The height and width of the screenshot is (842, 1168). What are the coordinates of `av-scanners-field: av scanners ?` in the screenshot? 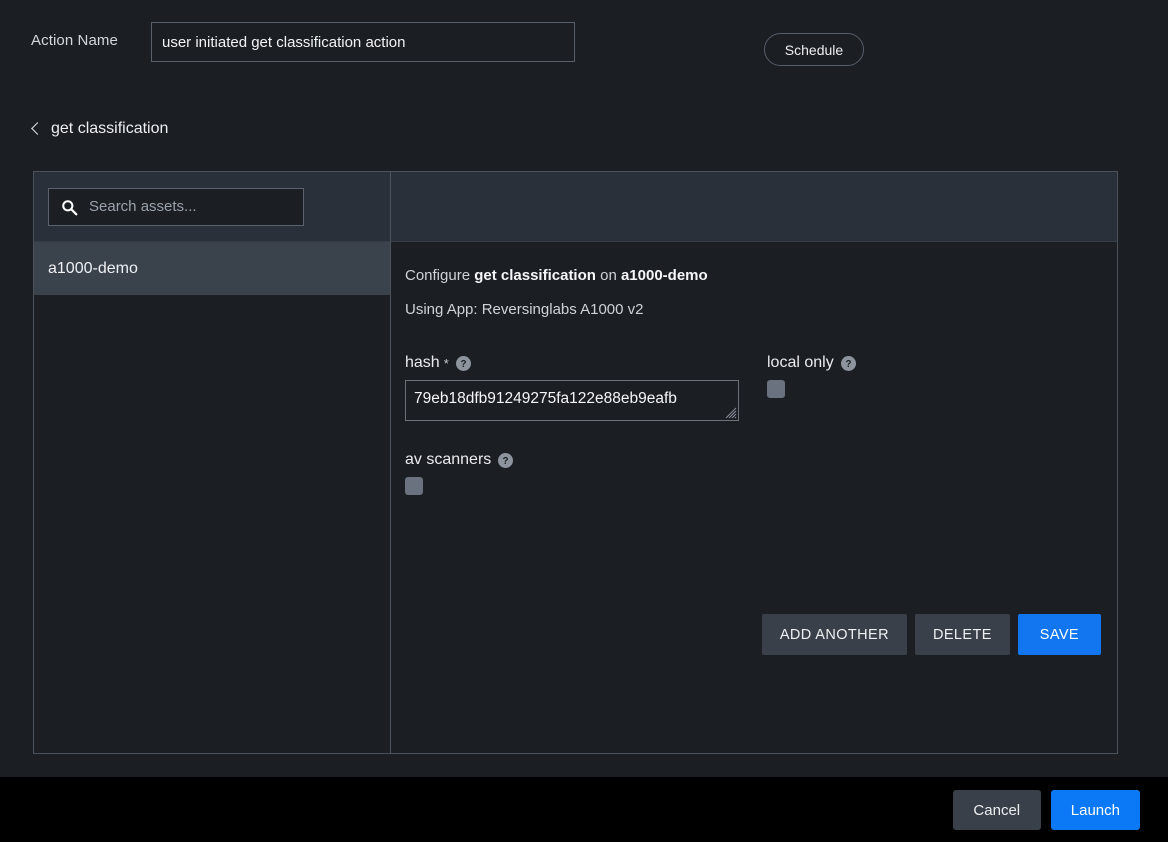 It's located at (586, 473).